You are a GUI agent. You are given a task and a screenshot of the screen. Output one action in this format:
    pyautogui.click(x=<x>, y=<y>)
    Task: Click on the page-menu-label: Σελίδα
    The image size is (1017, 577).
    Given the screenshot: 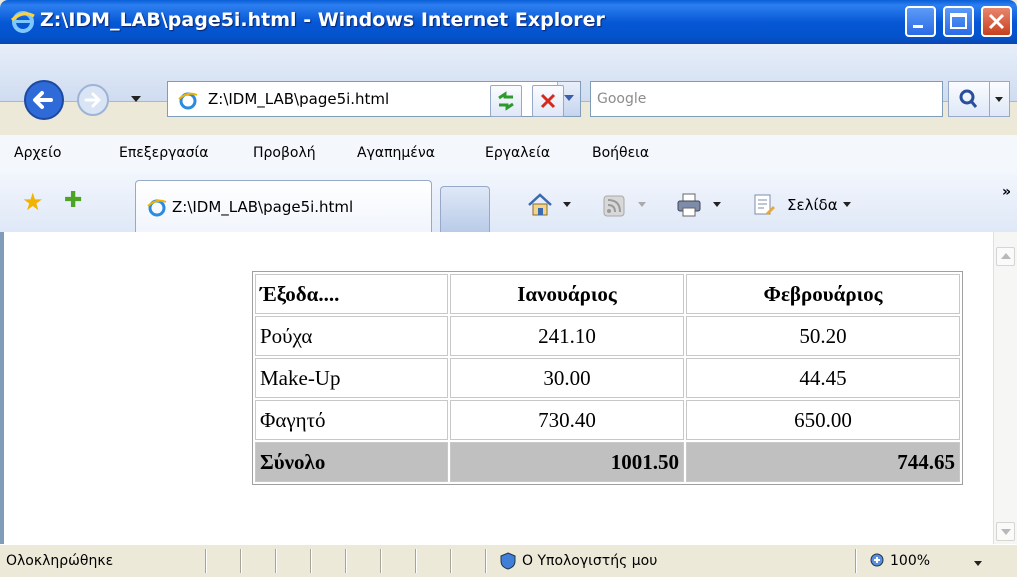 What is the action you would take?
    pyautogui.click(x=812, y=205)
    